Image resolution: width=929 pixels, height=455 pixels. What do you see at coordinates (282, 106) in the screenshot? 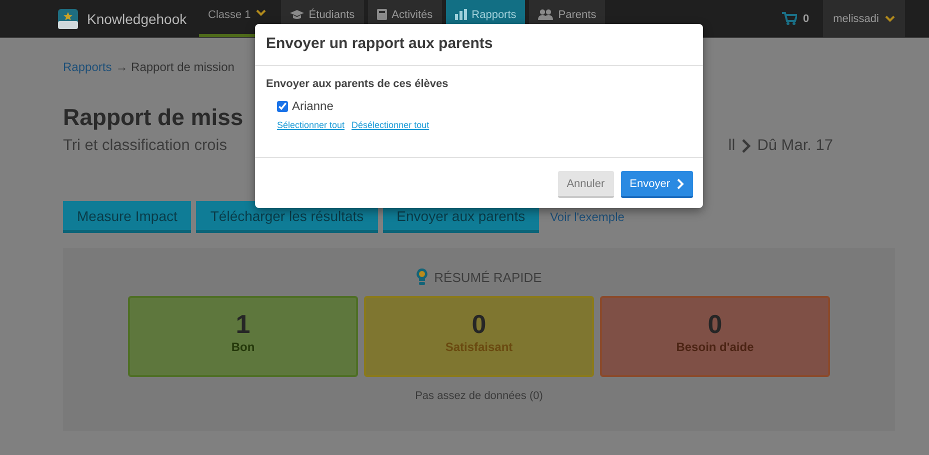
I see `checkbox` at bounding box center [282, 106].